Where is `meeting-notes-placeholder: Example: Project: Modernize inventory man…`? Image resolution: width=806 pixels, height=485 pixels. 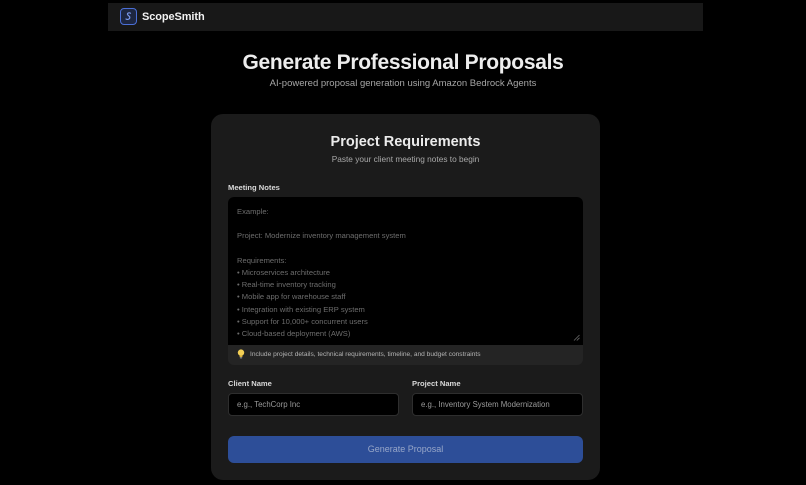 meeting-notes-placeholder: Example: Project: Modernize inventory man… is located at coordinates (321, 273).